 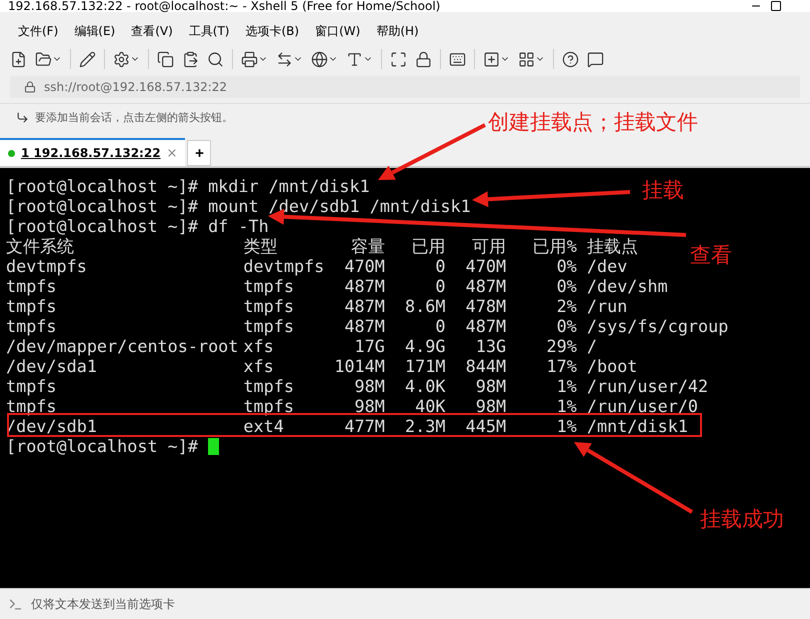 I want to click on menu-item: 文件(F), so click(x=38, y=31).